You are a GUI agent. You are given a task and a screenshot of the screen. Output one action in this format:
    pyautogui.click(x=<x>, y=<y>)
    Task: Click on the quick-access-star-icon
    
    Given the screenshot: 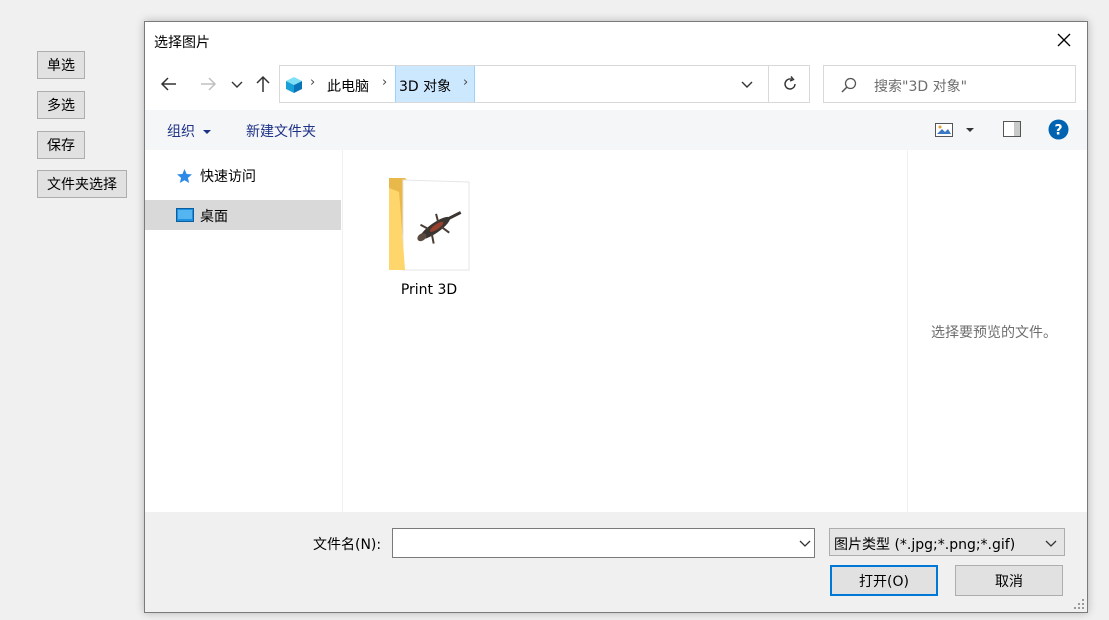 What is the action you would take?
    pyautogui.click(x=184, y=176)
    